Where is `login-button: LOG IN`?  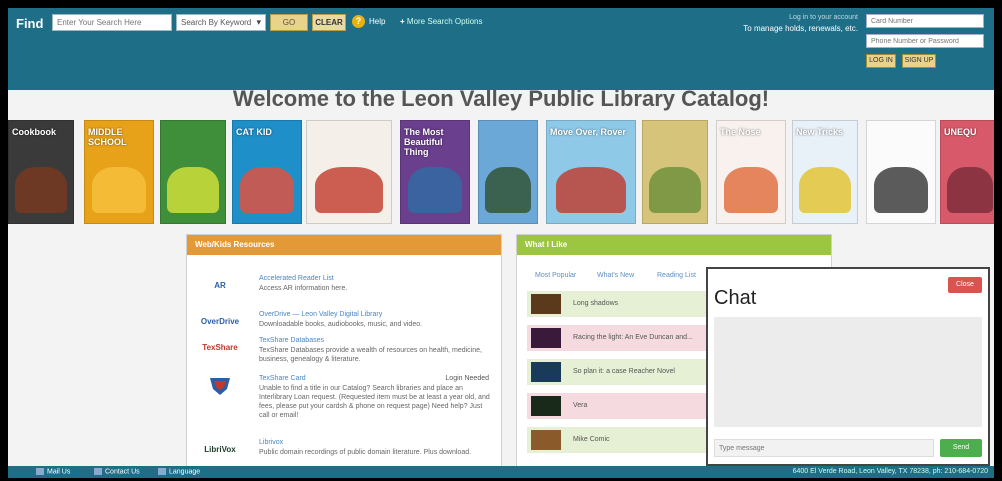
login-button: LOG IN is located at coordinates (881, 61).